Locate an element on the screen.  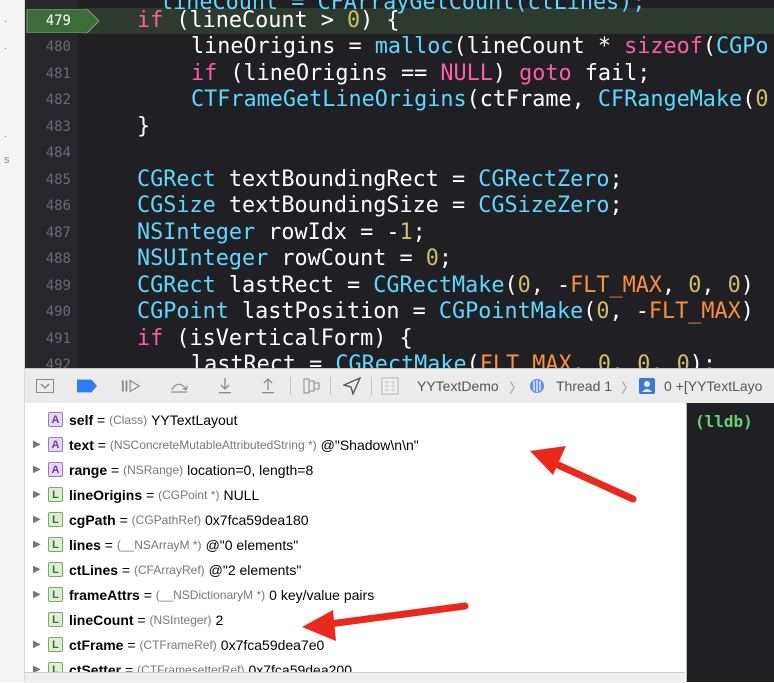
variable-name: self is located at coordinates (81, 419).